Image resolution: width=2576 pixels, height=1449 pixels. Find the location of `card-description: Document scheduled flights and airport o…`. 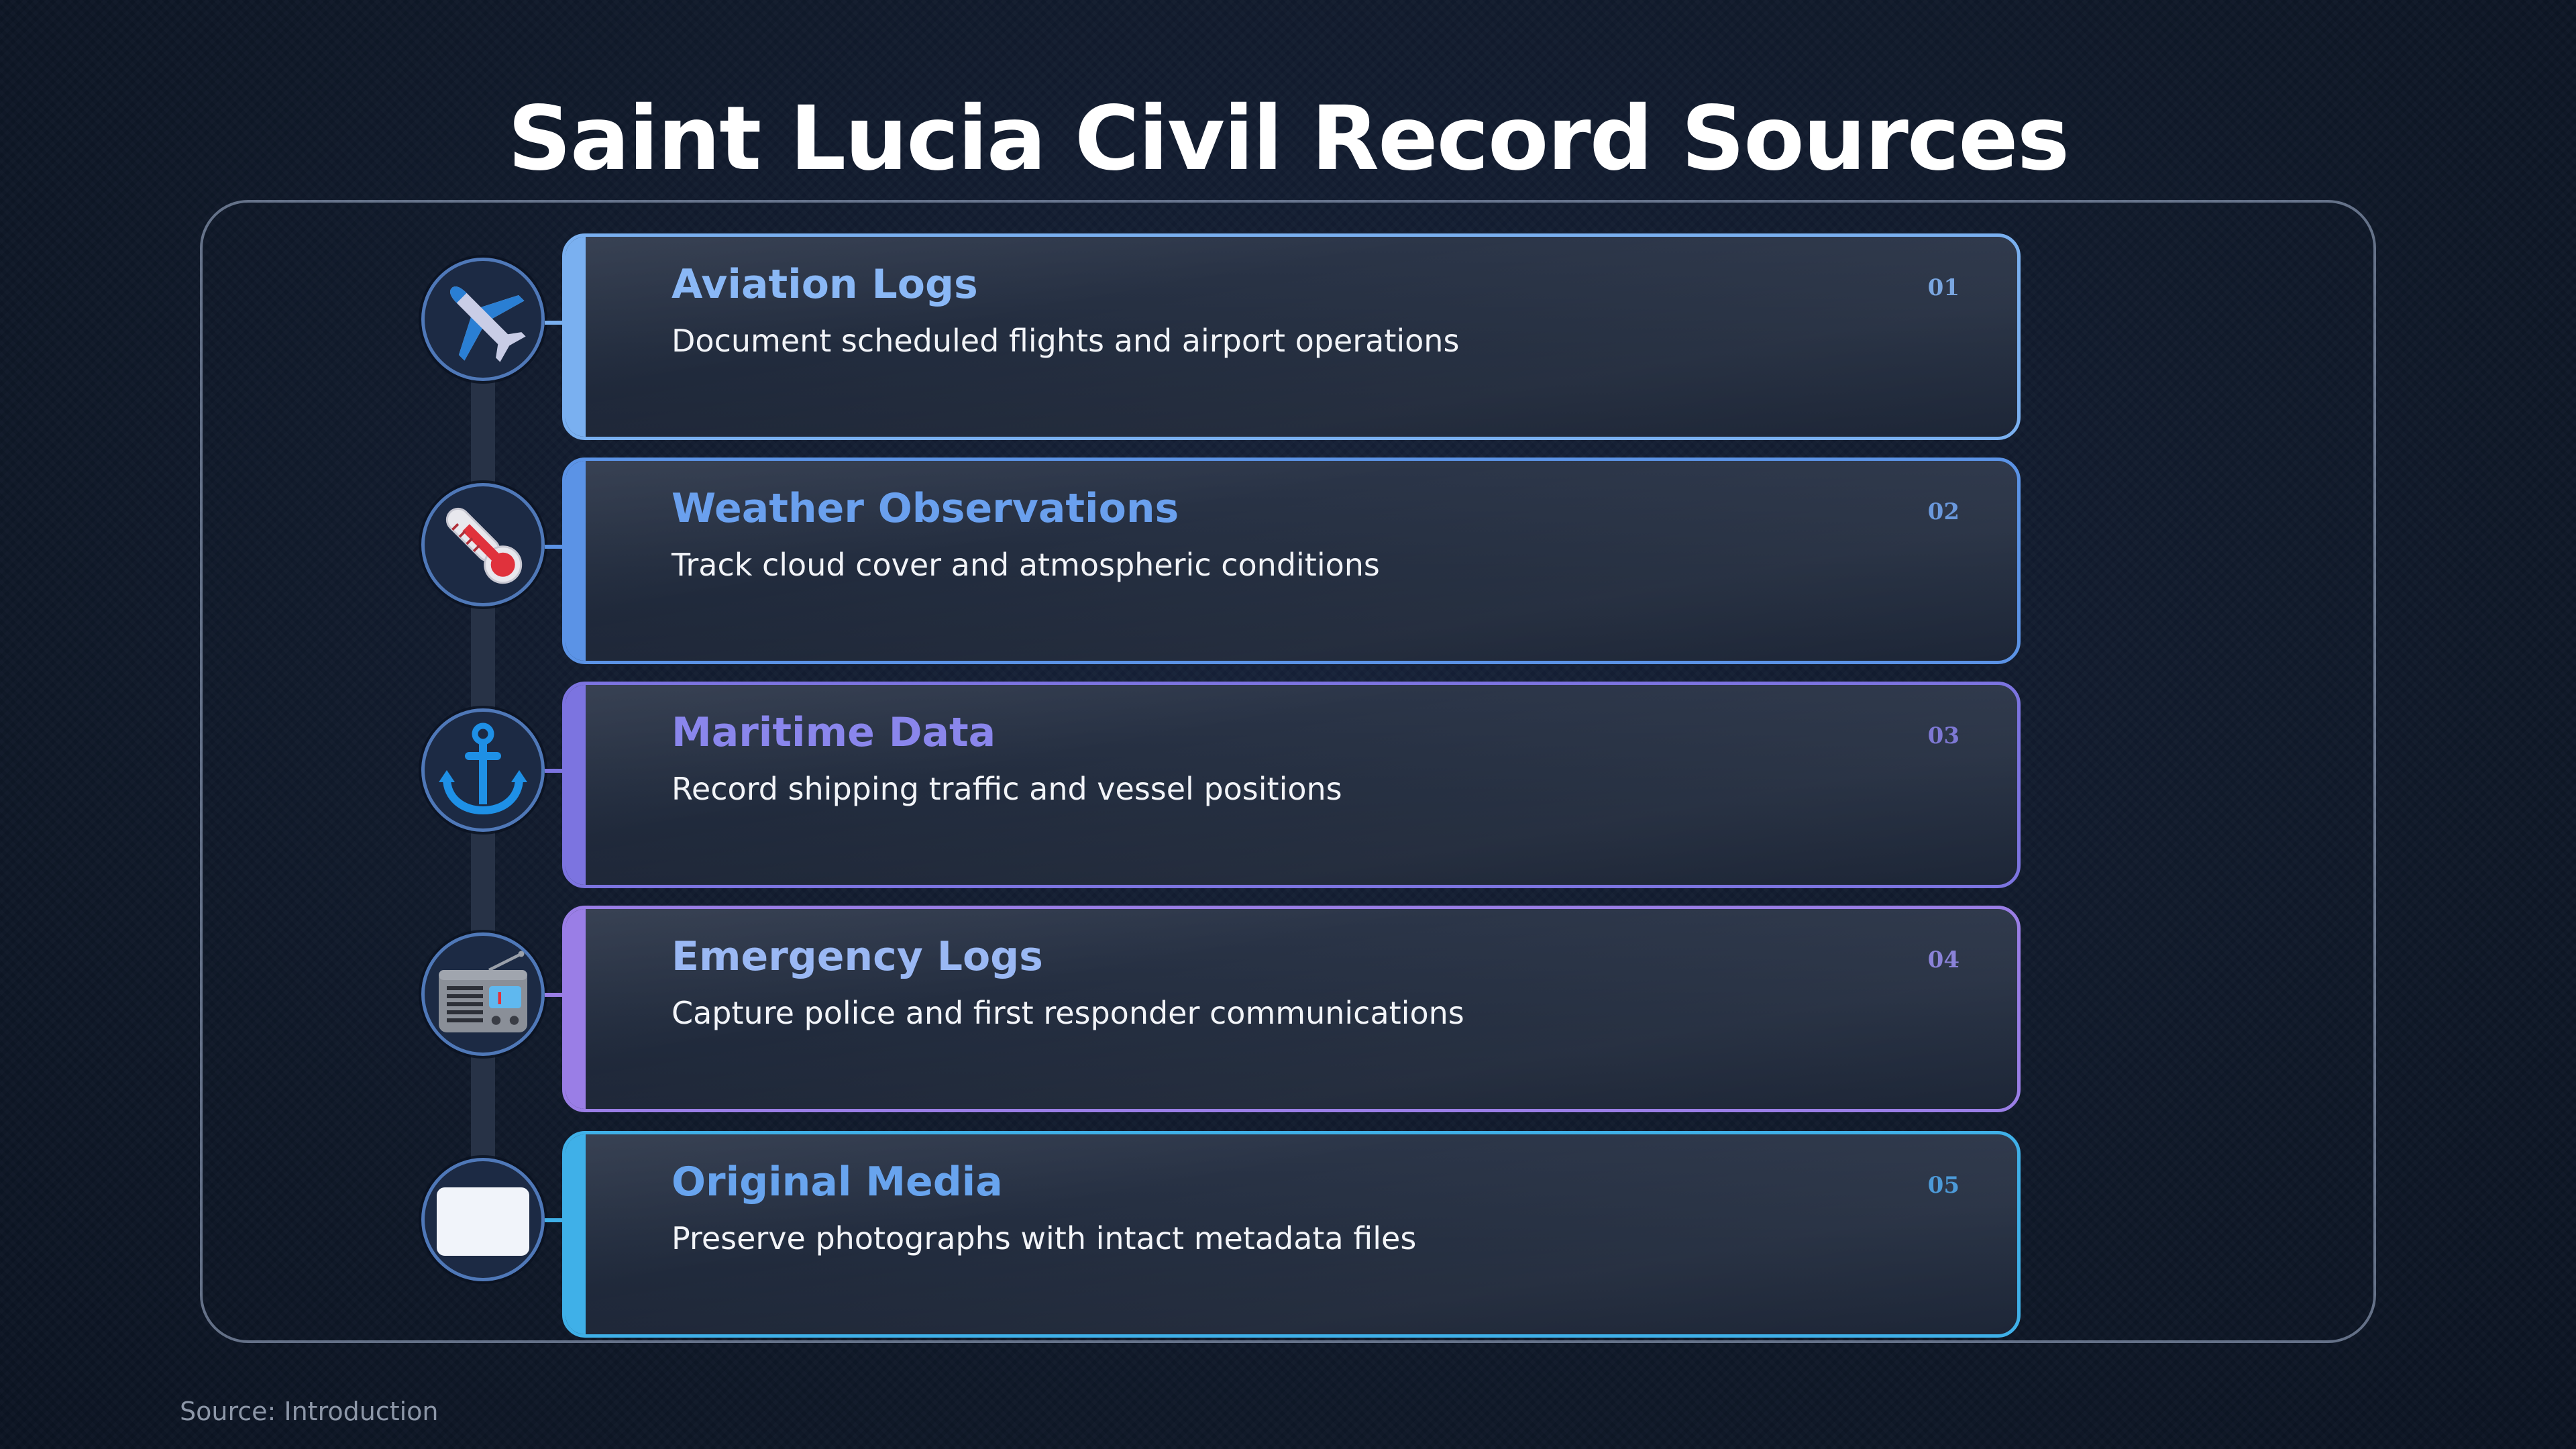

card-description: Document scheduled flights and airport o… is located at coordinates (1066, 341).